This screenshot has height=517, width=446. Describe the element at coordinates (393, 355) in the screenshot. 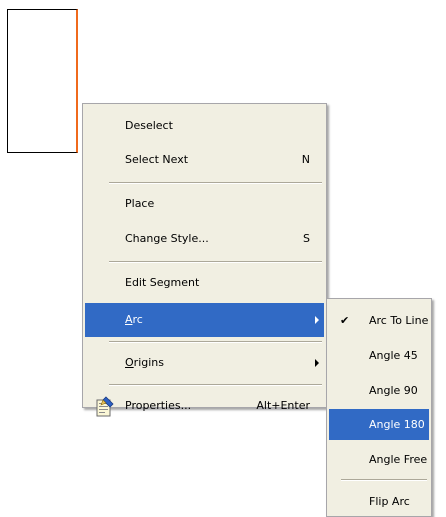

I see `submenu-item-label: Angle 45` at that location.